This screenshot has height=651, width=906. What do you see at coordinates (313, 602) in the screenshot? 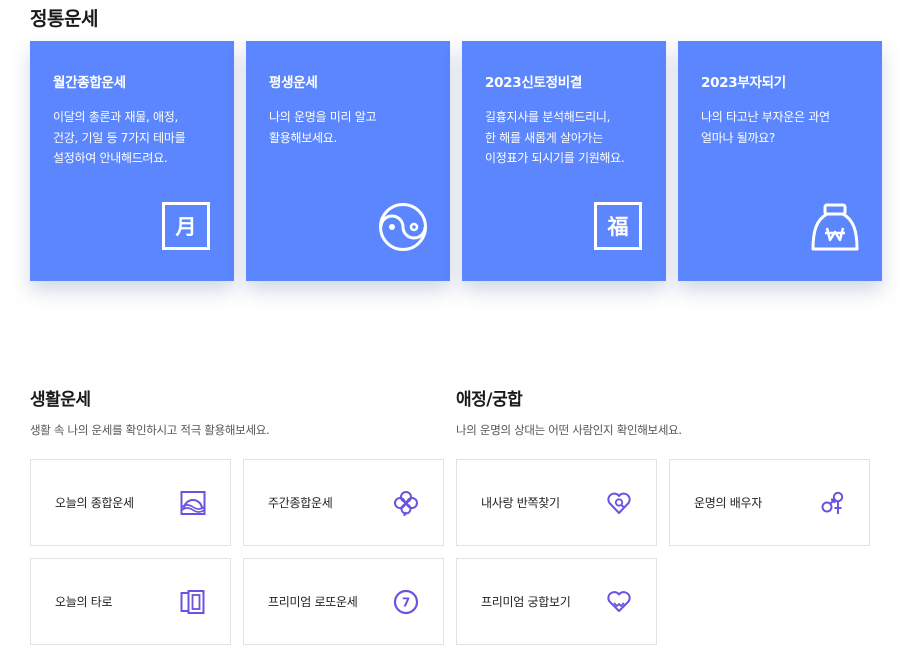
I see `tile-label: 프리미엄 로또운세` at bounding box center [313, 602].